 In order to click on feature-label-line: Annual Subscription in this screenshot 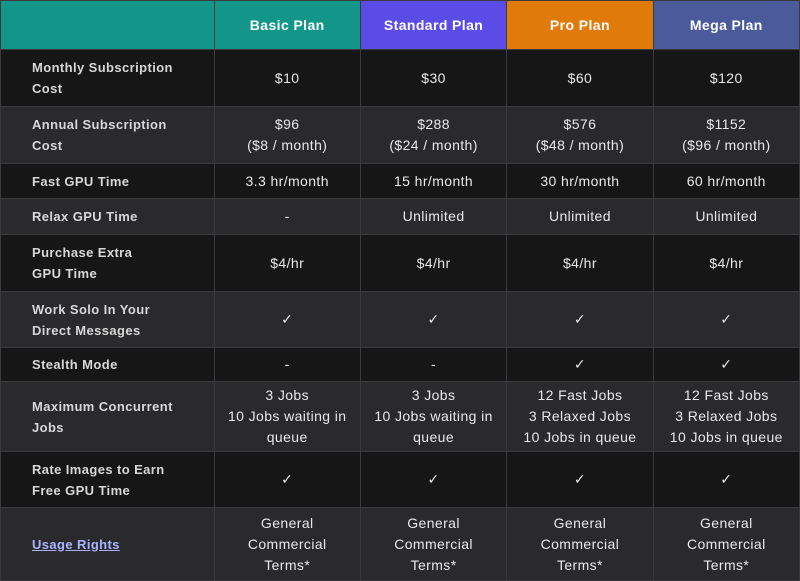, I will do `click(99, 124)`.